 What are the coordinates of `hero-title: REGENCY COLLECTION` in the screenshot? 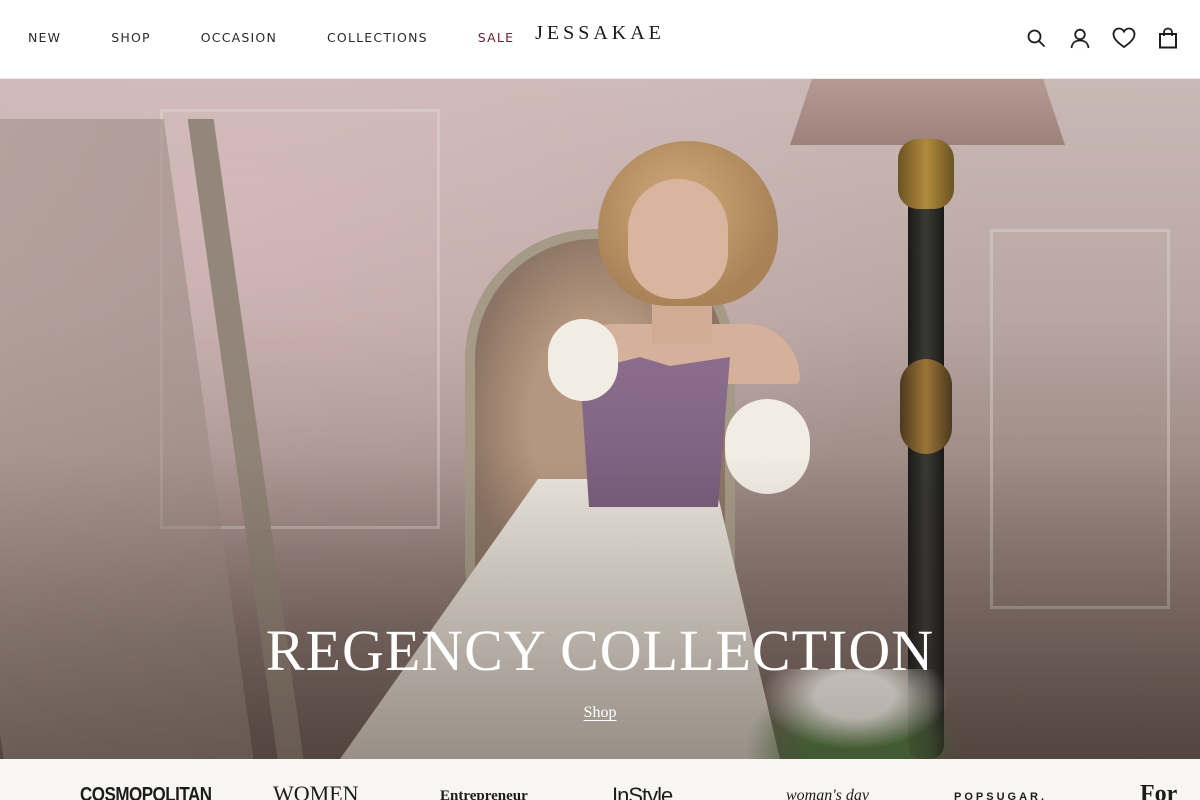 It's located at (600, 650).